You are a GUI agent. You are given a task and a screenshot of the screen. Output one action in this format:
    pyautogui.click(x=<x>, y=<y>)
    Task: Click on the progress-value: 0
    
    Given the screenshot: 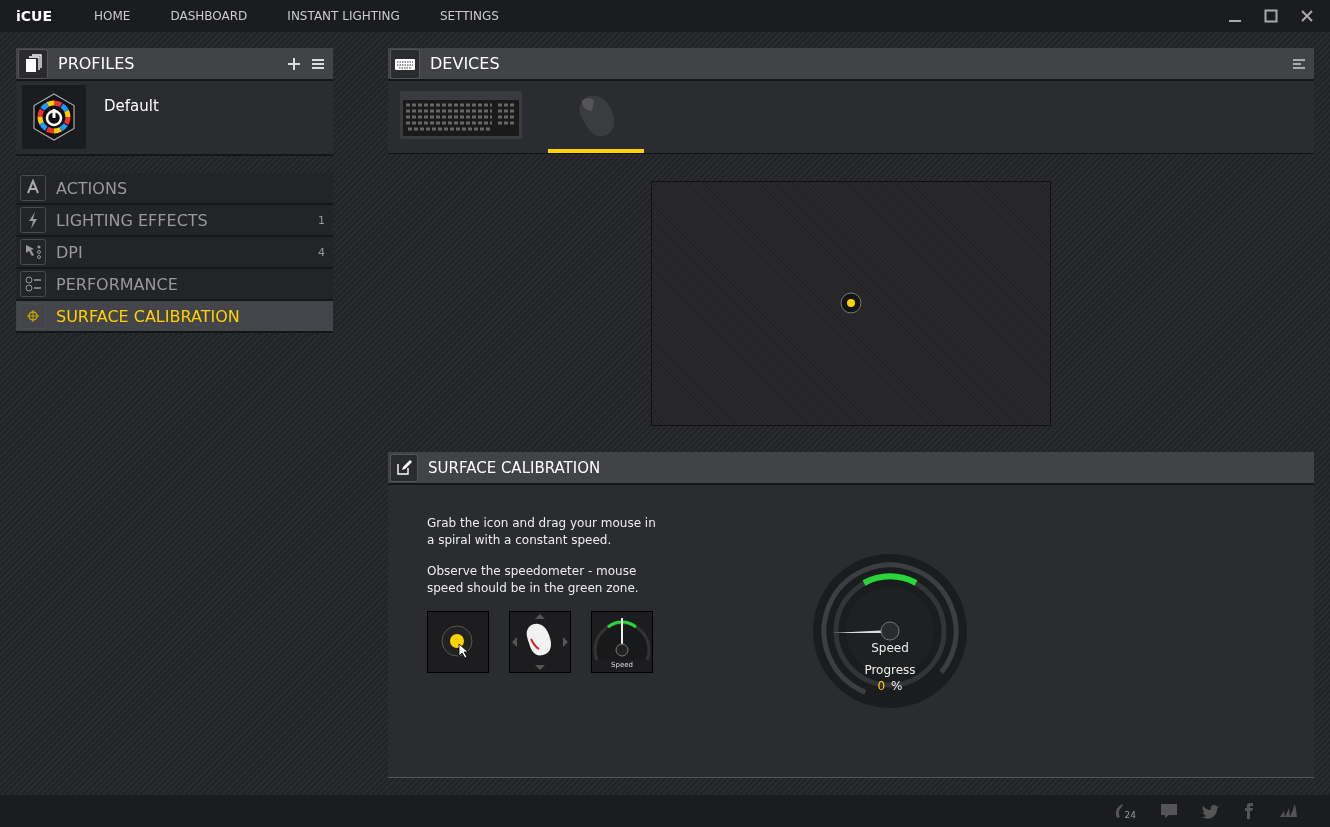 What is the action you would take?
    pyautogui.click(x=881, y=686)
    